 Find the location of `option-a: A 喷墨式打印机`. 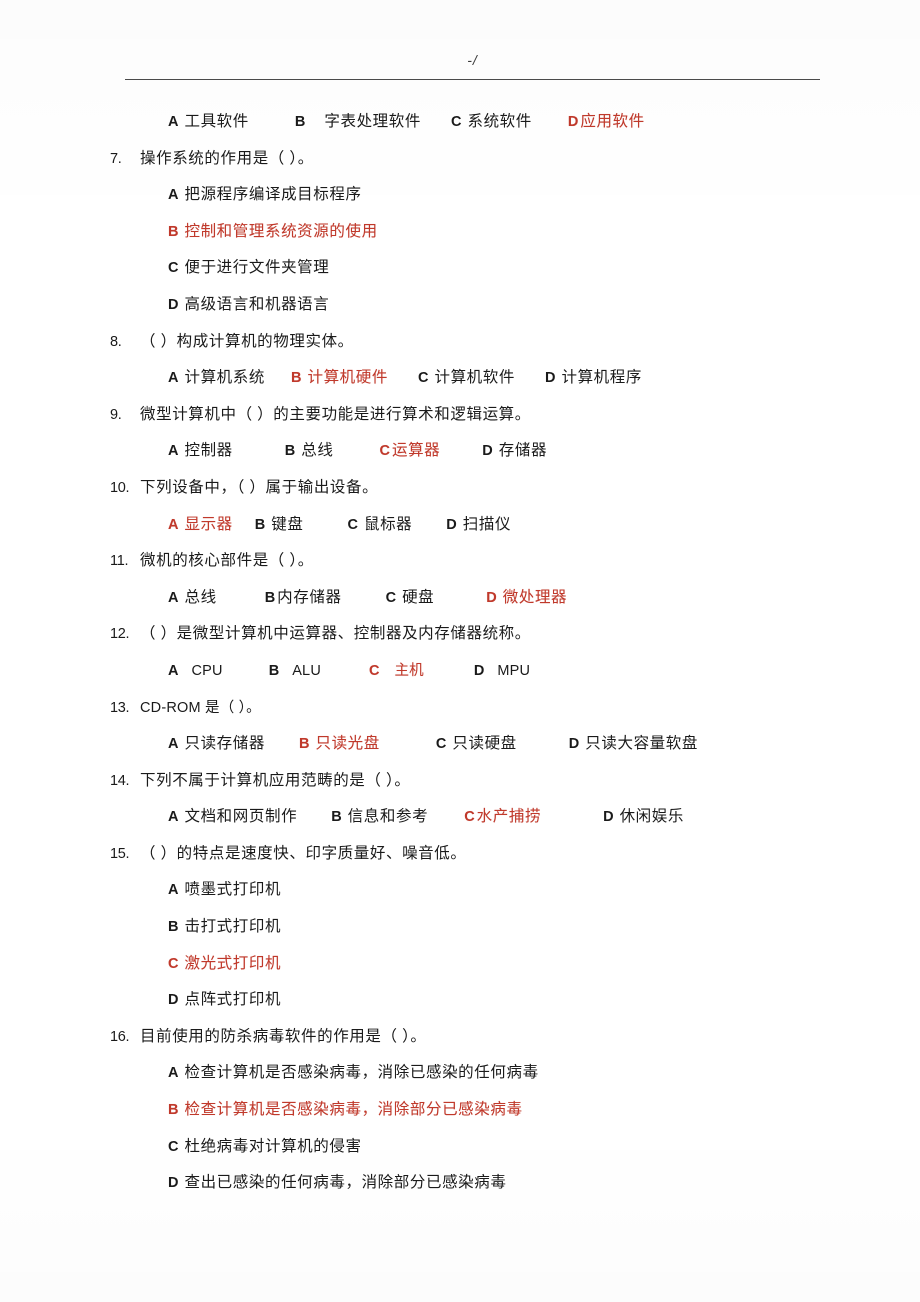

option-a: A 喷墨式打印机 is located at coordinates (224, 890).